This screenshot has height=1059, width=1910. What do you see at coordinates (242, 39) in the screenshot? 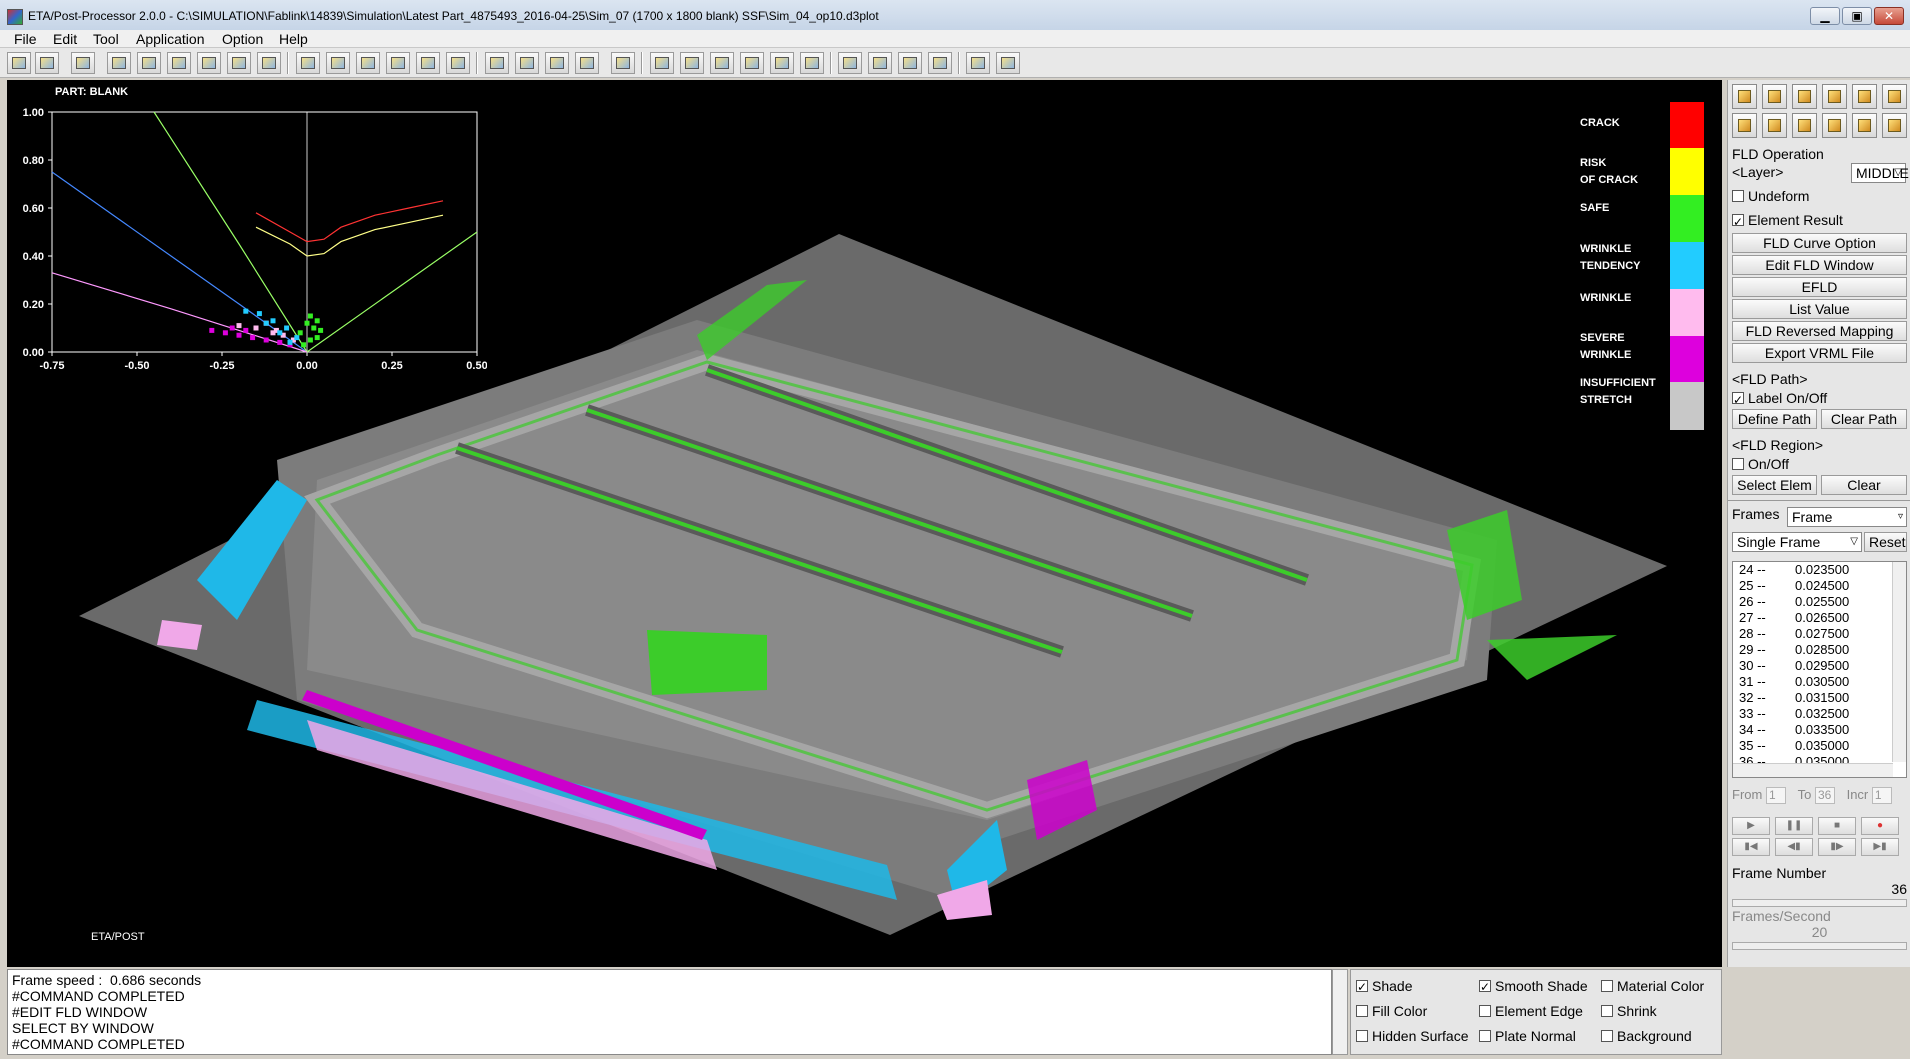
I see `menu-option: Option` at bounding box center [242, 39].